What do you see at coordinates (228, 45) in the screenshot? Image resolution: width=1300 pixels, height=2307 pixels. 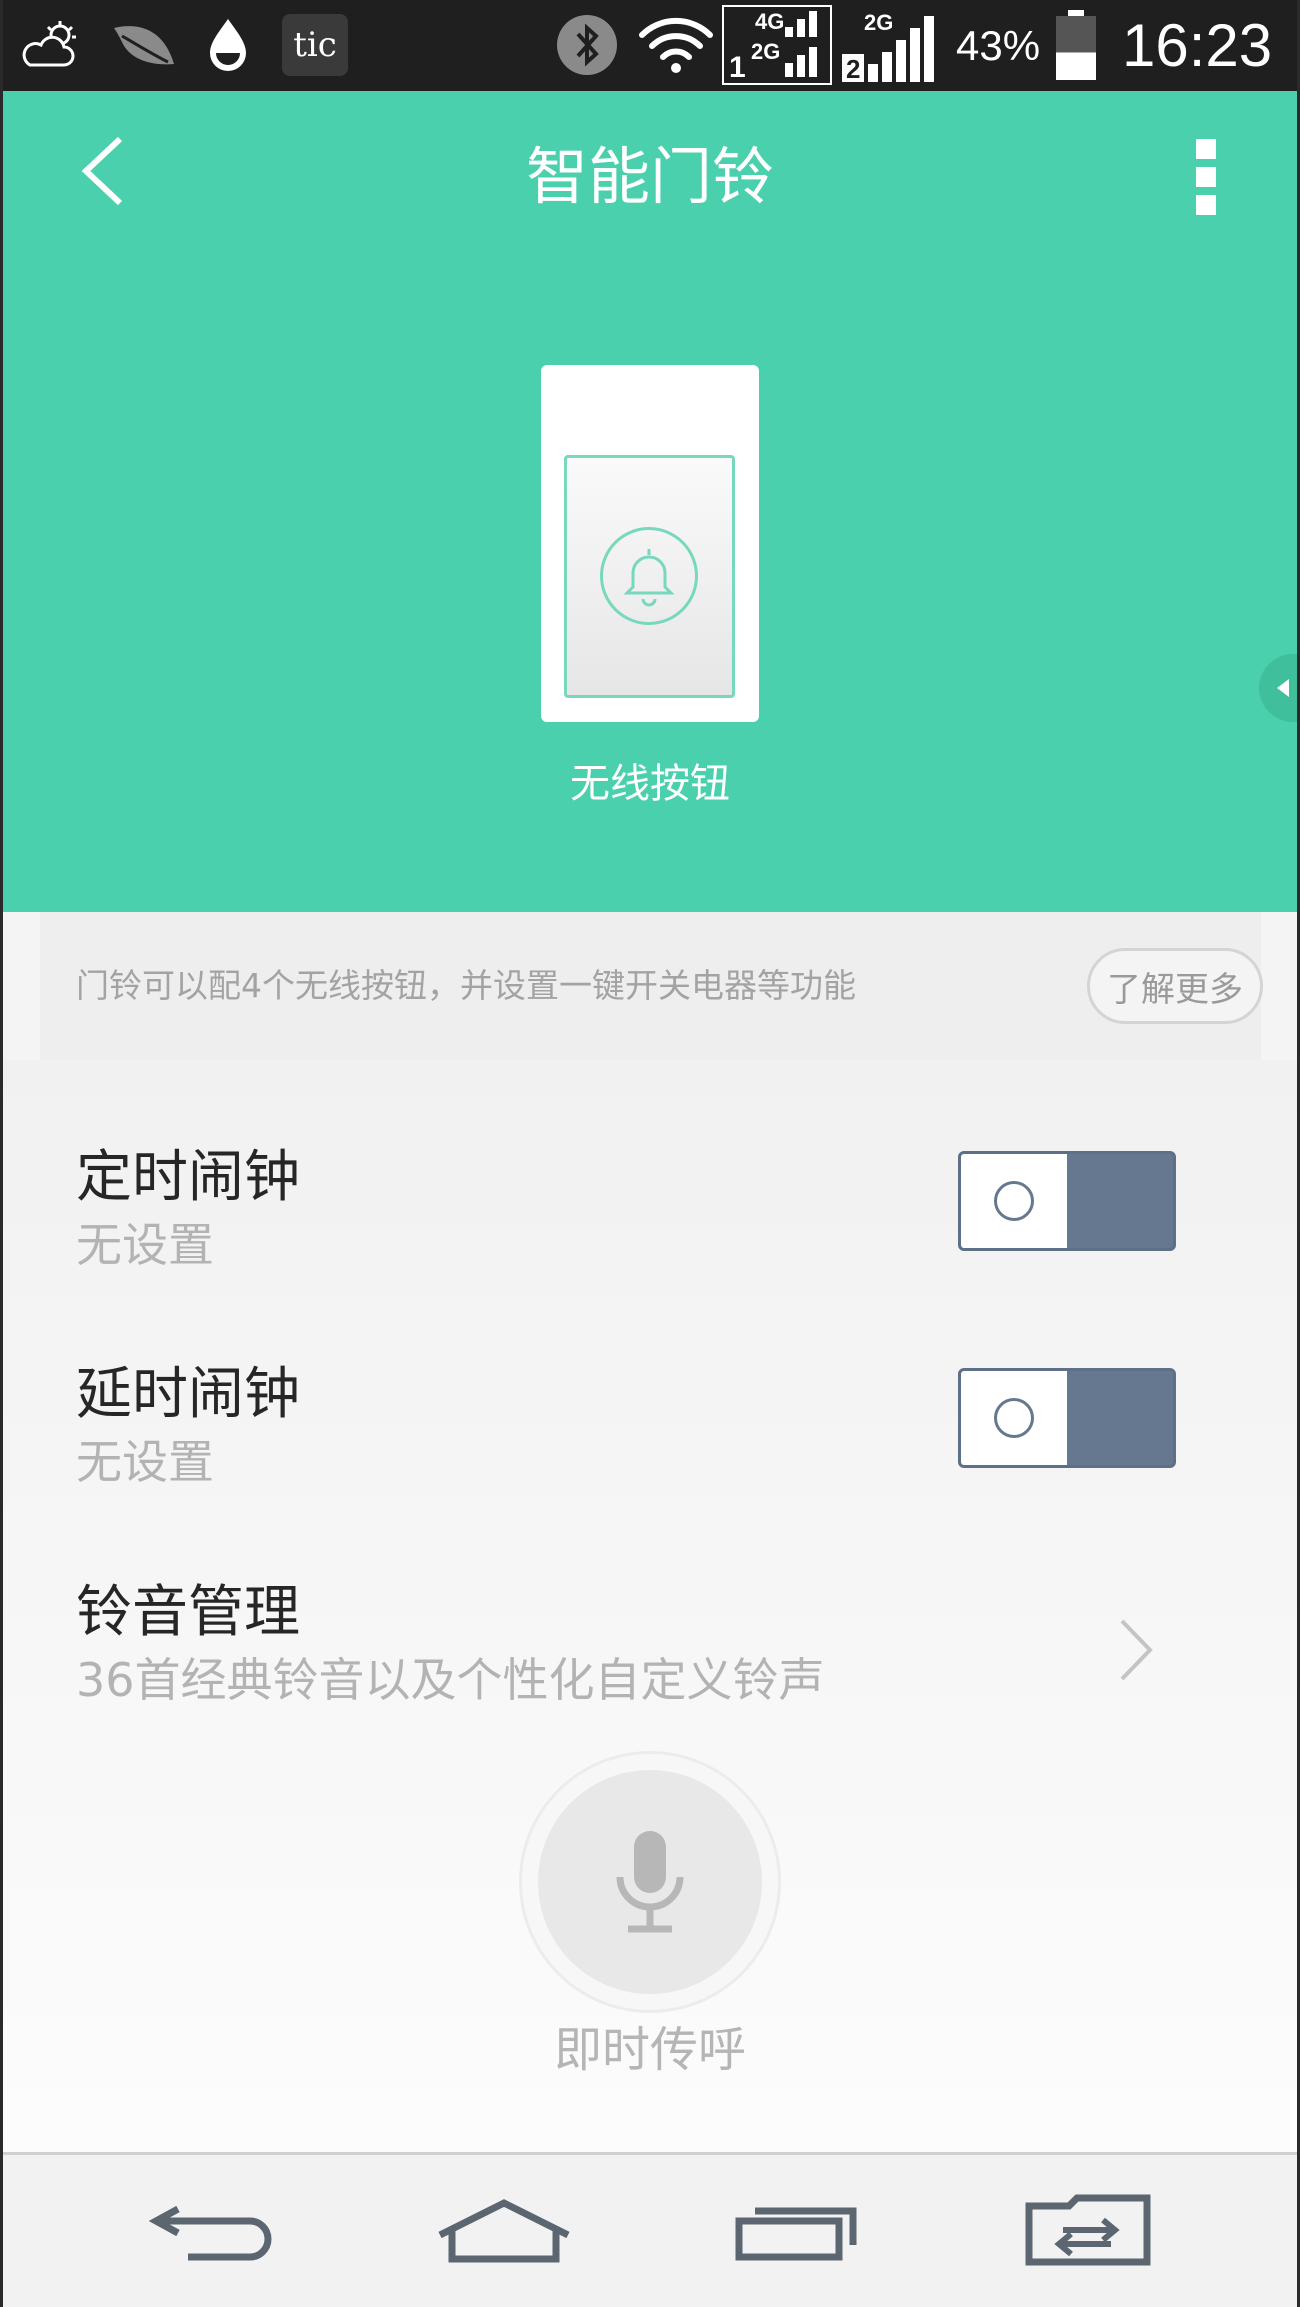 I see `water-drop-icon` at bounding box center [228, 45].